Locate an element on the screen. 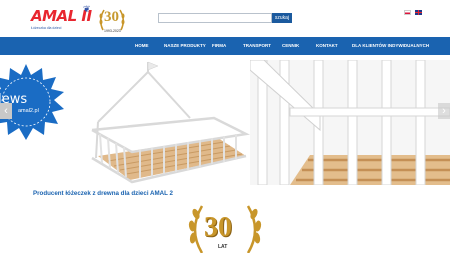 This screenshot has height=253, width=450. news-badge: News amal2.pl is located at coordinates (32, 102).